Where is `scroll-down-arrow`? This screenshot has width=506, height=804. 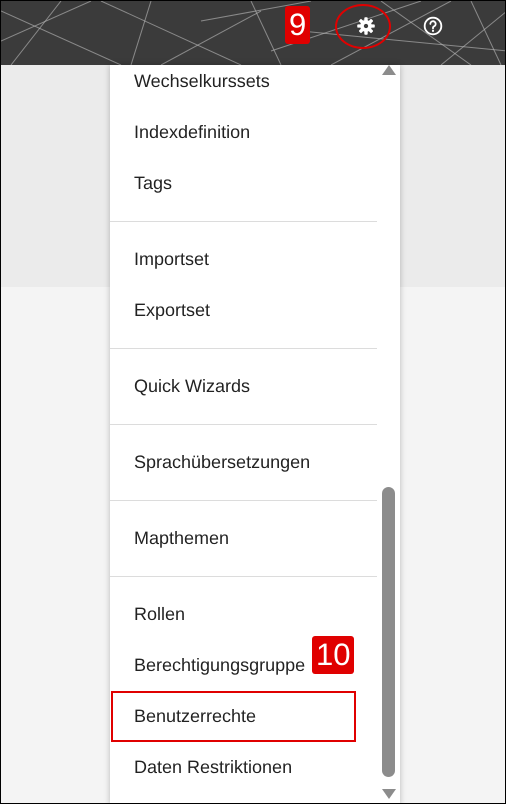 scroll-down-arrow is located at coordinates (389, 794).